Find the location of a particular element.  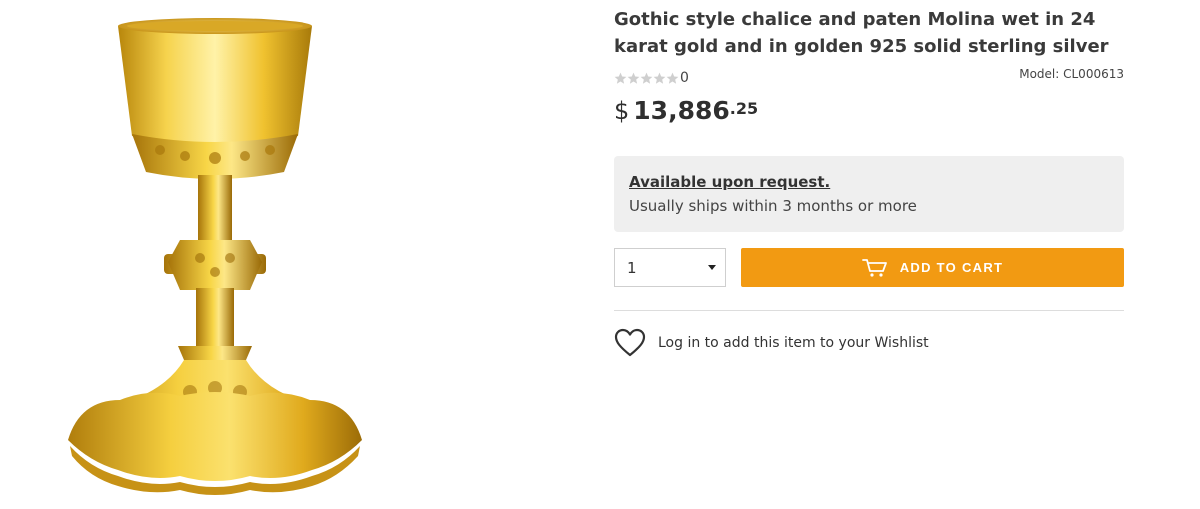

availability-title: Available upon request. is located at coordinates (869, 182).